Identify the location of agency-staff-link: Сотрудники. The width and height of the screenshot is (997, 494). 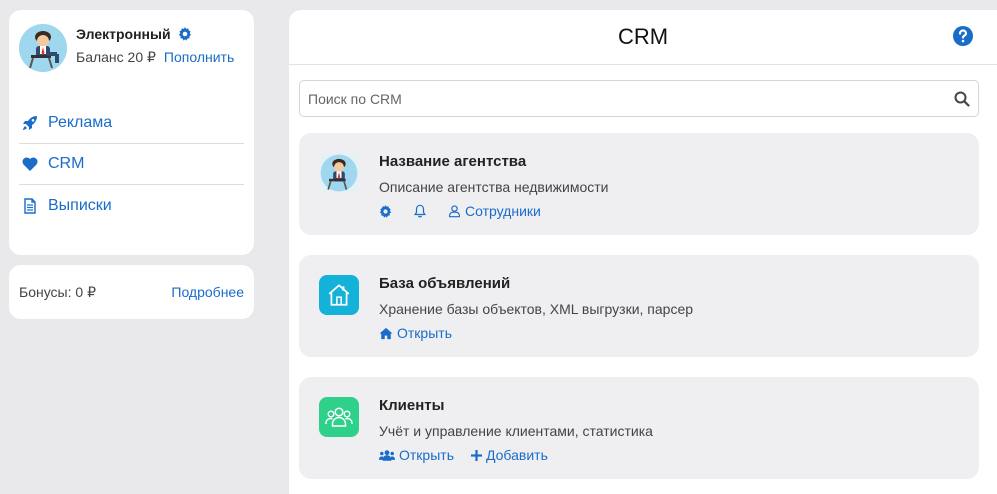
(494, 211).